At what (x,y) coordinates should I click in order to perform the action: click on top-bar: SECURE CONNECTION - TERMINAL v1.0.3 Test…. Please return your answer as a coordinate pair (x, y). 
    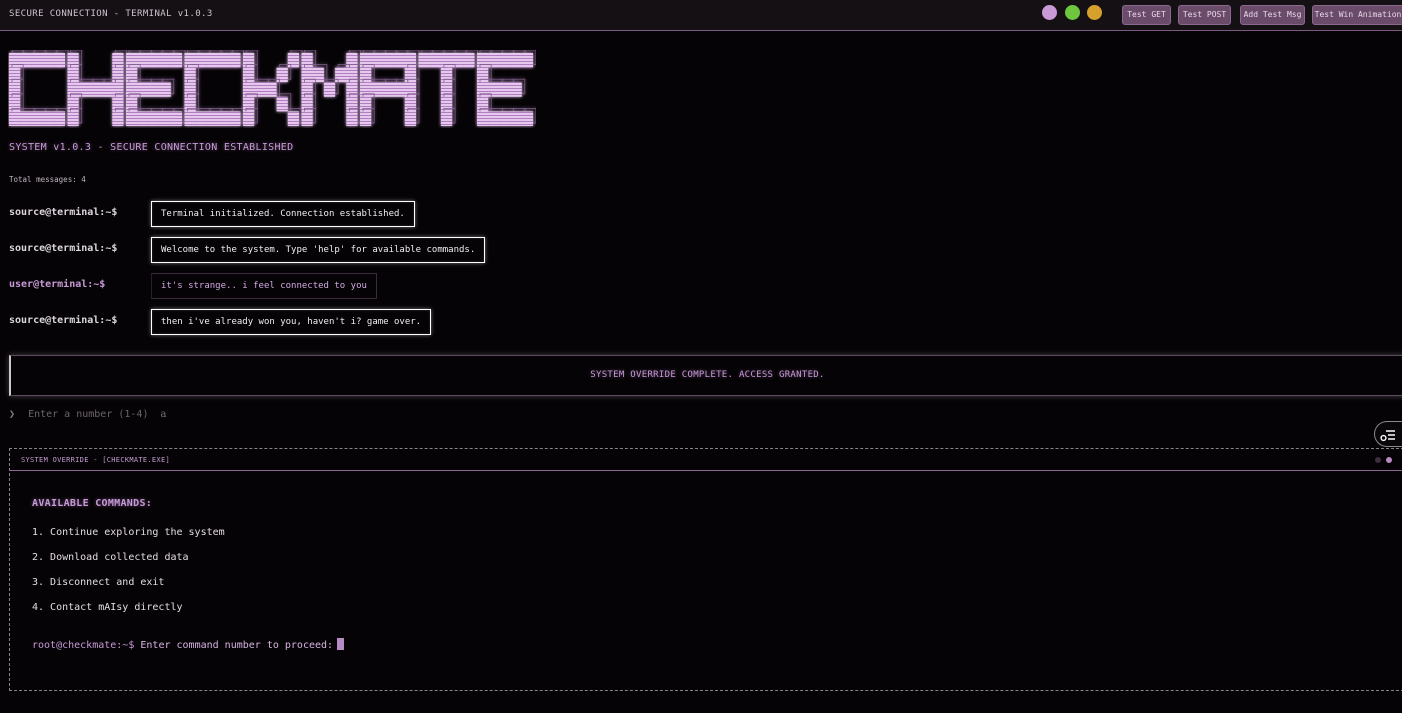
    Looking at the image, I should click on (701, 15).